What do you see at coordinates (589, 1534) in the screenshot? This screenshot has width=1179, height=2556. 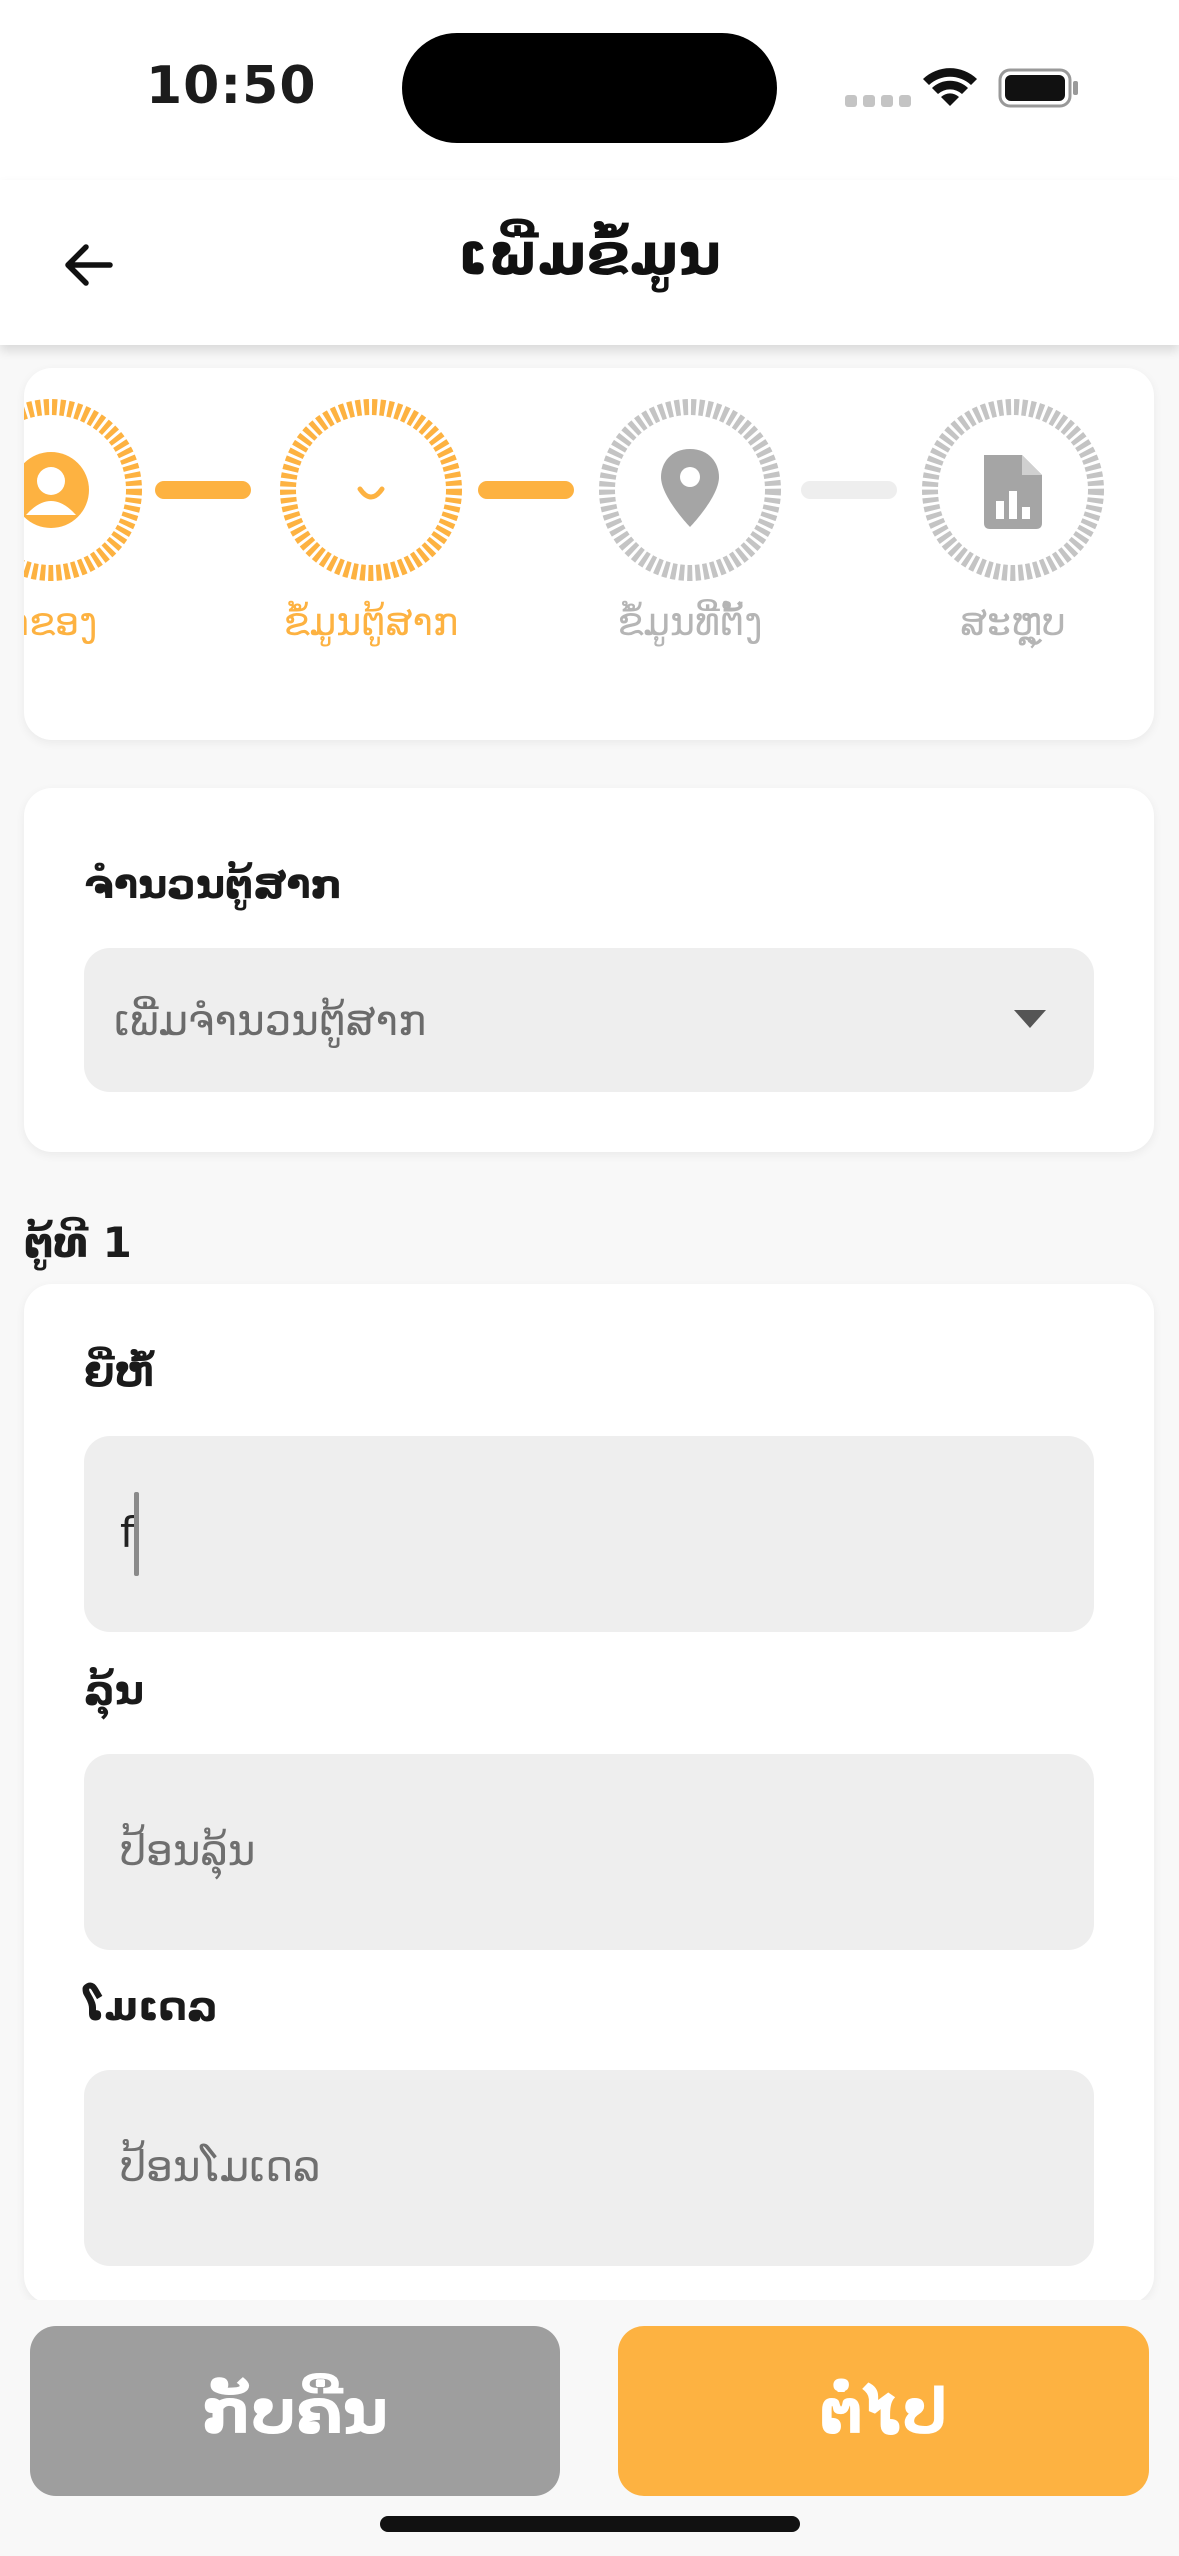 I see `brand-input: f` at bounding box center [589, 1534].